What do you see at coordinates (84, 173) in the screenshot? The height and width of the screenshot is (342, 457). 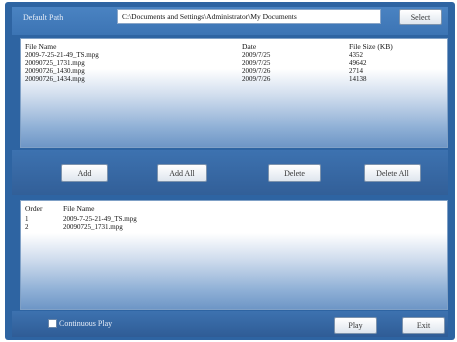 I see `add-button: Add` at bounding box center [84, 173].